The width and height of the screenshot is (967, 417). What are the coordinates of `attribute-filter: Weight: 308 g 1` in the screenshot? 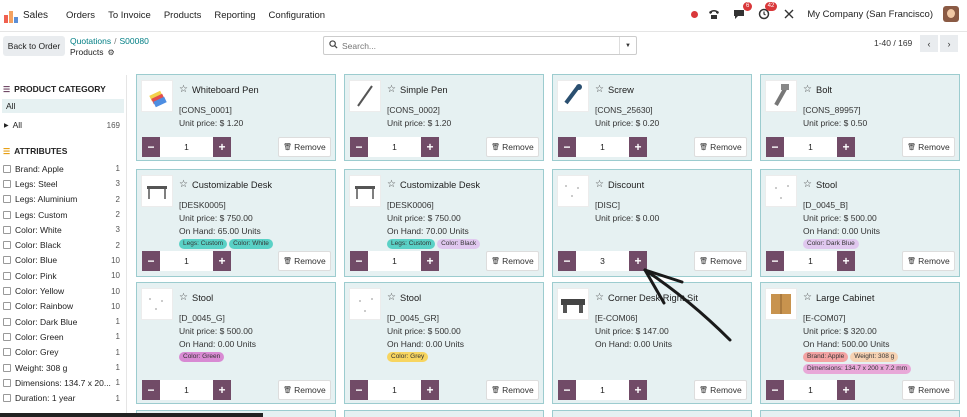 It's located at (63, 367).